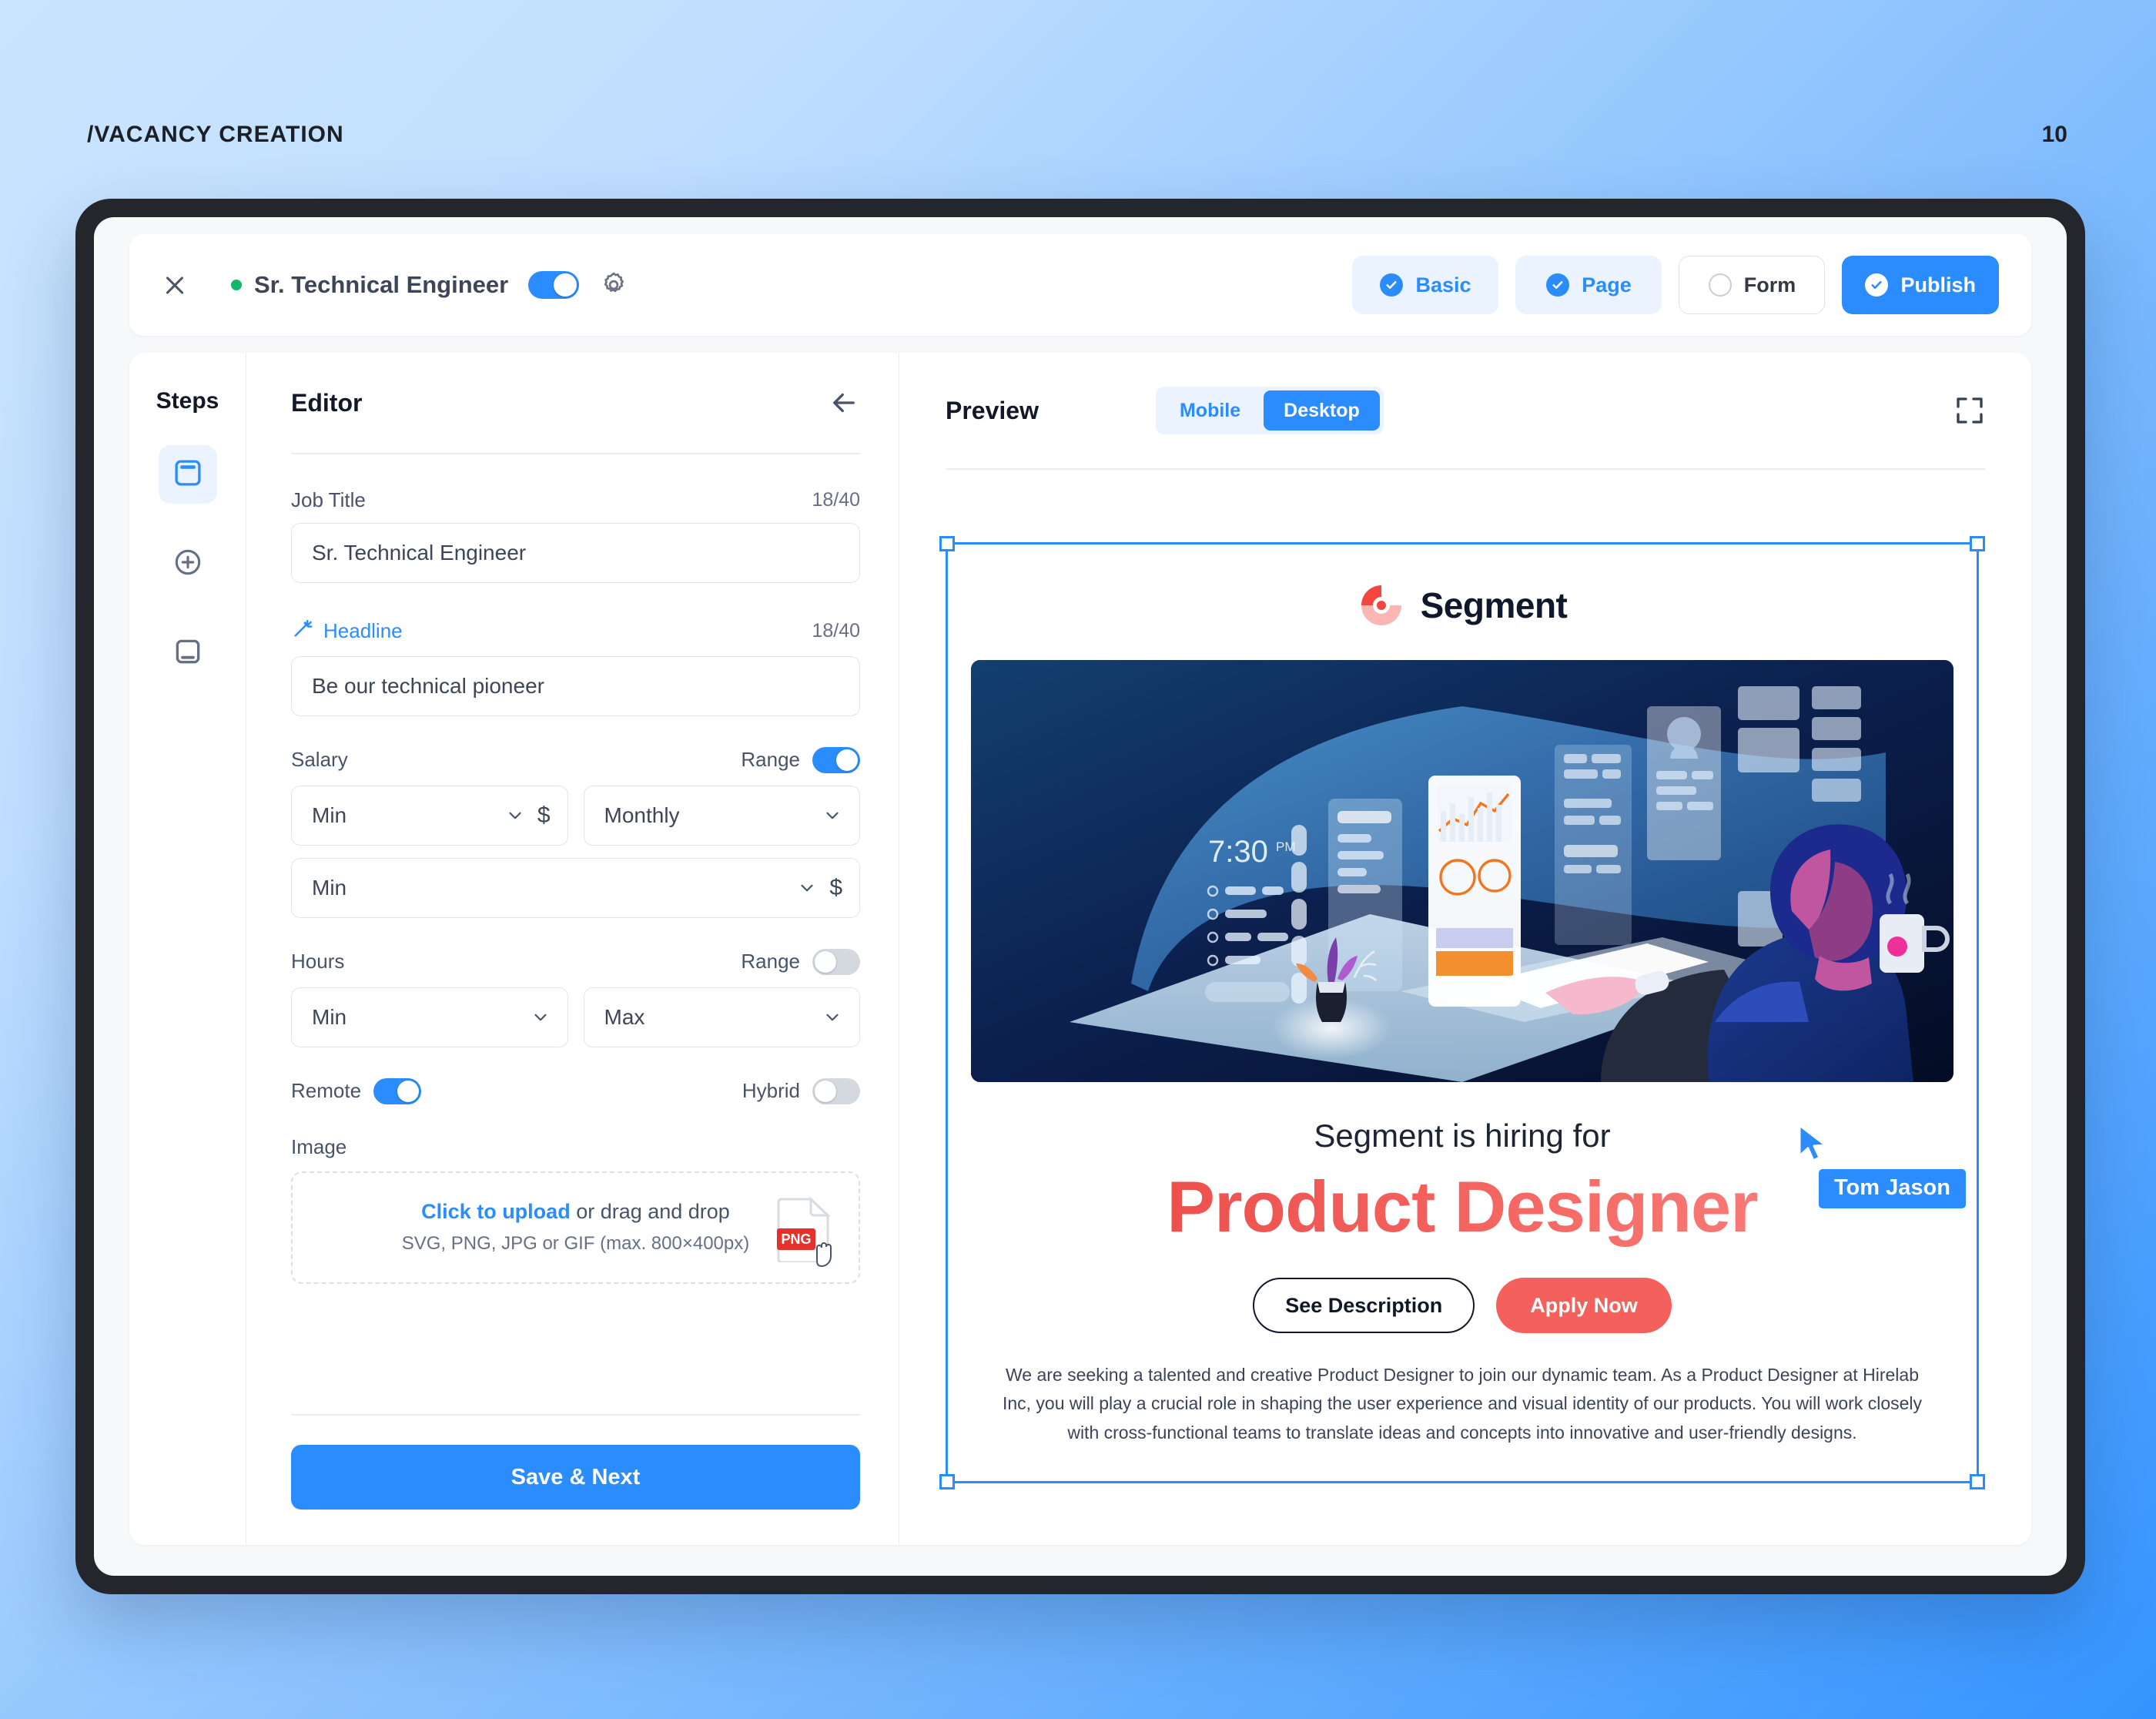 This screenshot has height=1719, width=2156. I want to click on salary-row-2: Min $, so click(575, 887).